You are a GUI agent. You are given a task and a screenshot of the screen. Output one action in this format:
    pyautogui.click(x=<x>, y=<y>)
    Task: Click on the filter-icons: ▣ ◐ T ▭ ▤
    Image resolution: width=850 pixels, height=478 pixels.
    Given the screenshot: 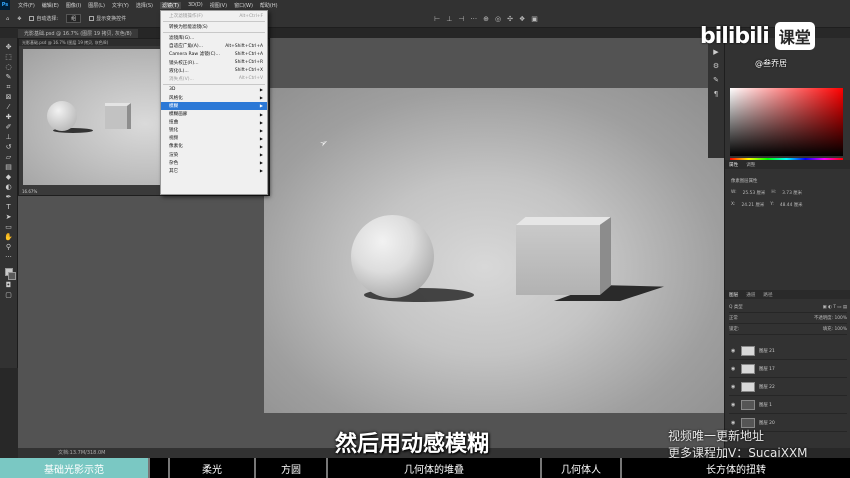 What is the action you would take?
    pyautogui.click(x=834, y=307)
    